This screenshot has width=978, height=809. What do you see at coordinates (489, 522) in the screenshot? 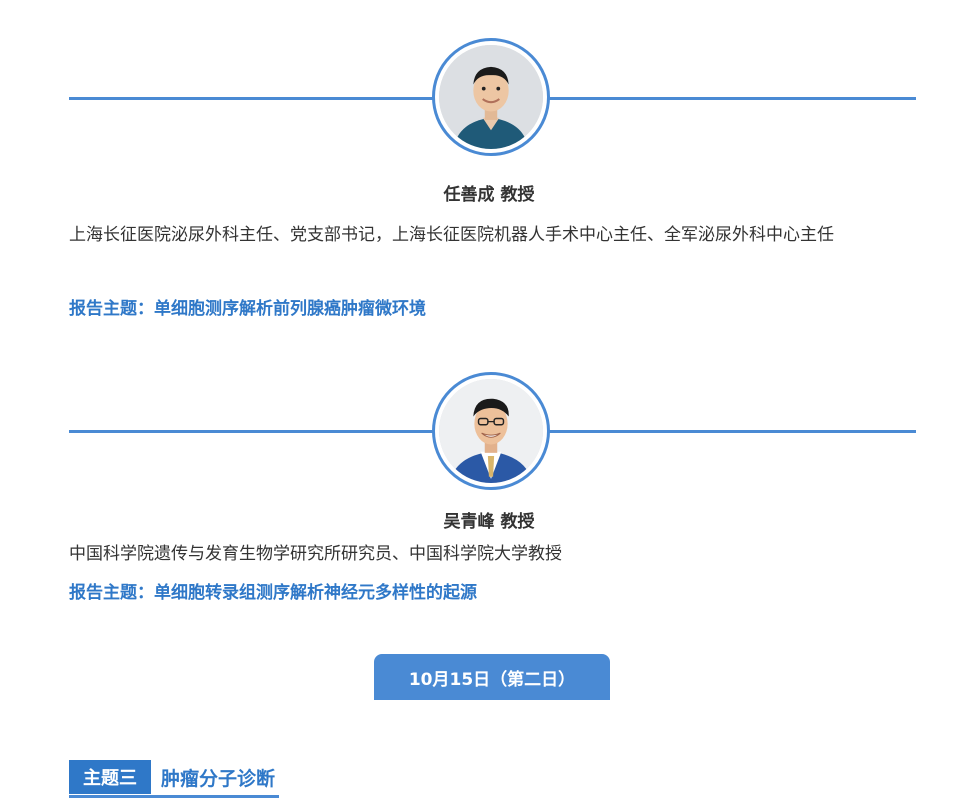
I see `speaker-name: 吴青峰 教授` at bounding box center [489, 522].